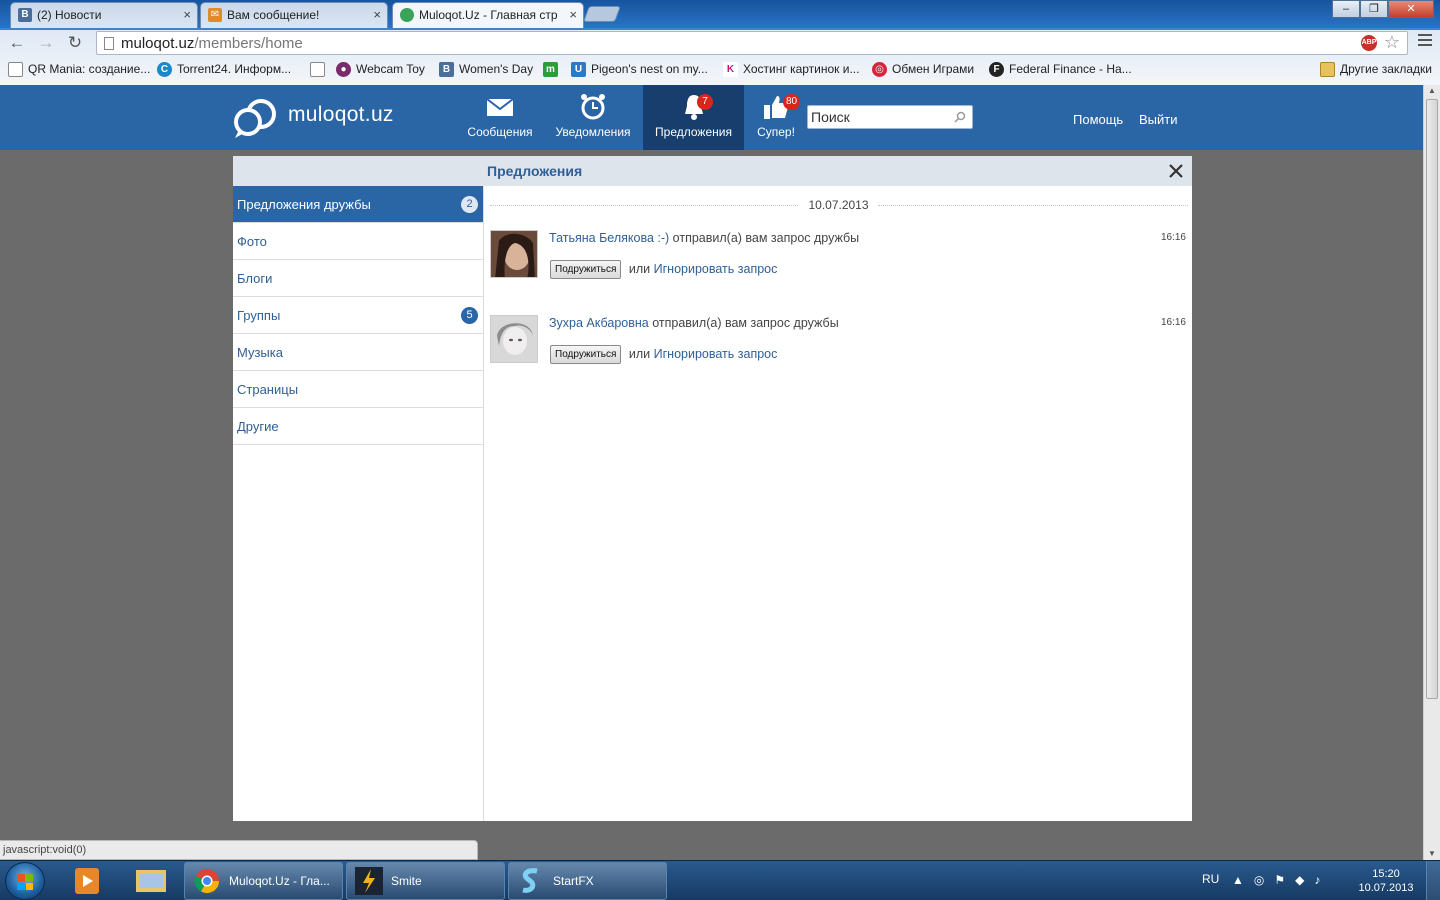  I want to click on modal-title: Предложения, so click(535, 171).